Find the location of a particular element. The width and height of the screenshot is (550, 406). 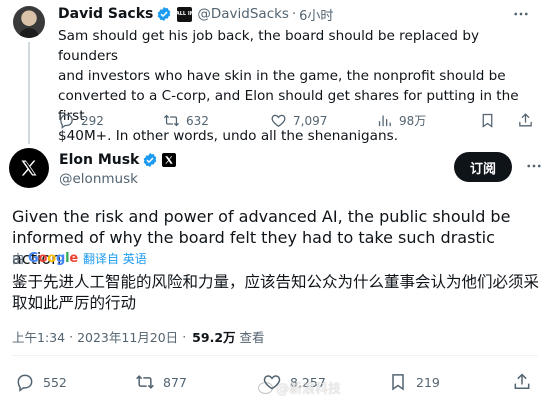

like-button: 7,097 is located at coordinates (298, 120).